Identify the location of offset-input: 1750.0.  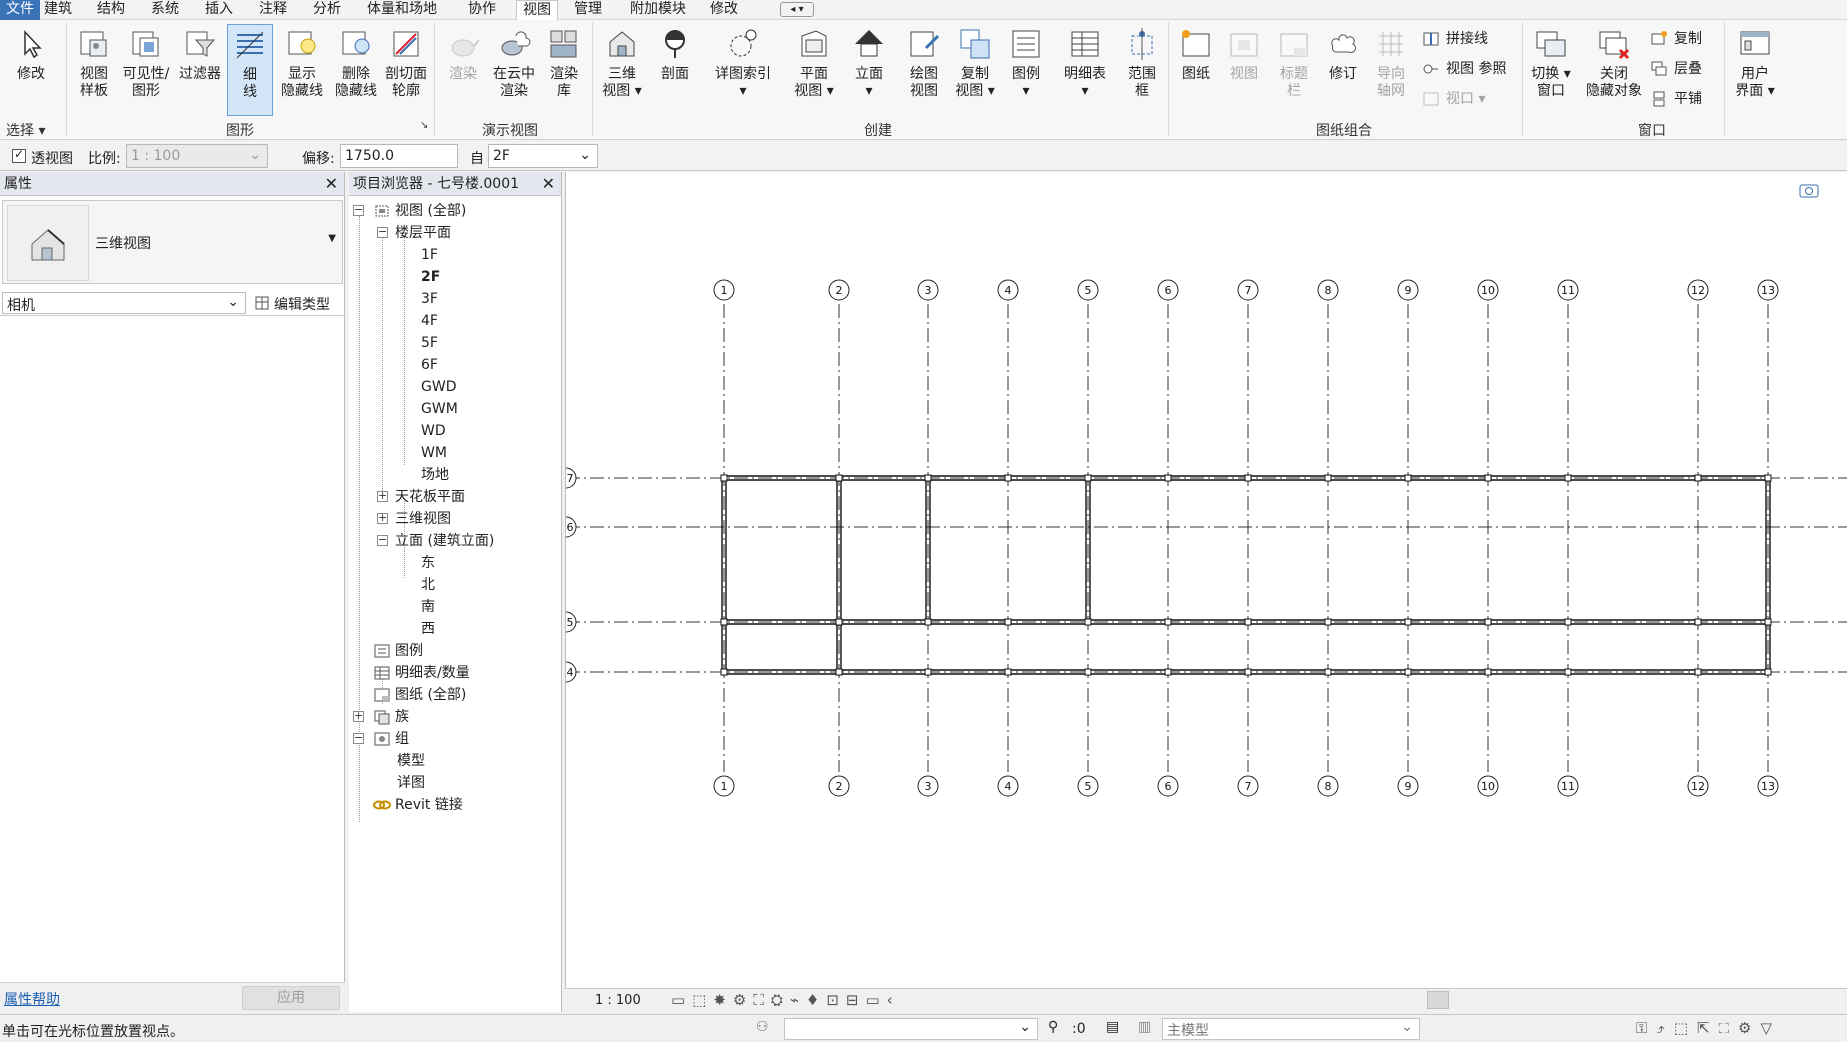
(399, 156).